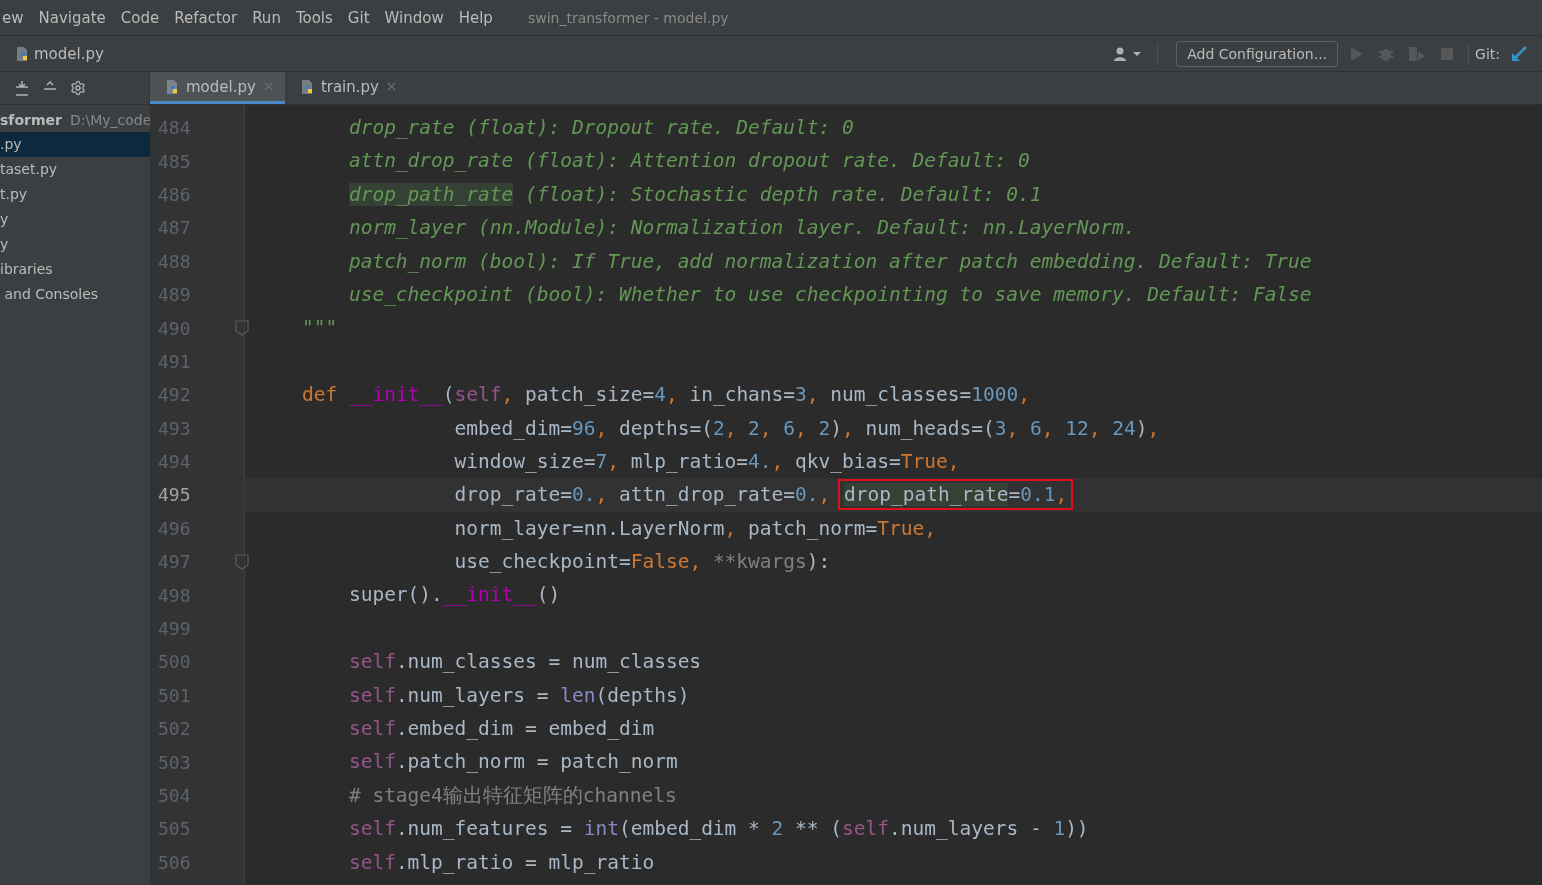 This screenshot has height=885, width=1542. Describe the element at coordinates (525, 662) in the screenshot. I see `code-line: self.num_classes = num_classes` at that location.